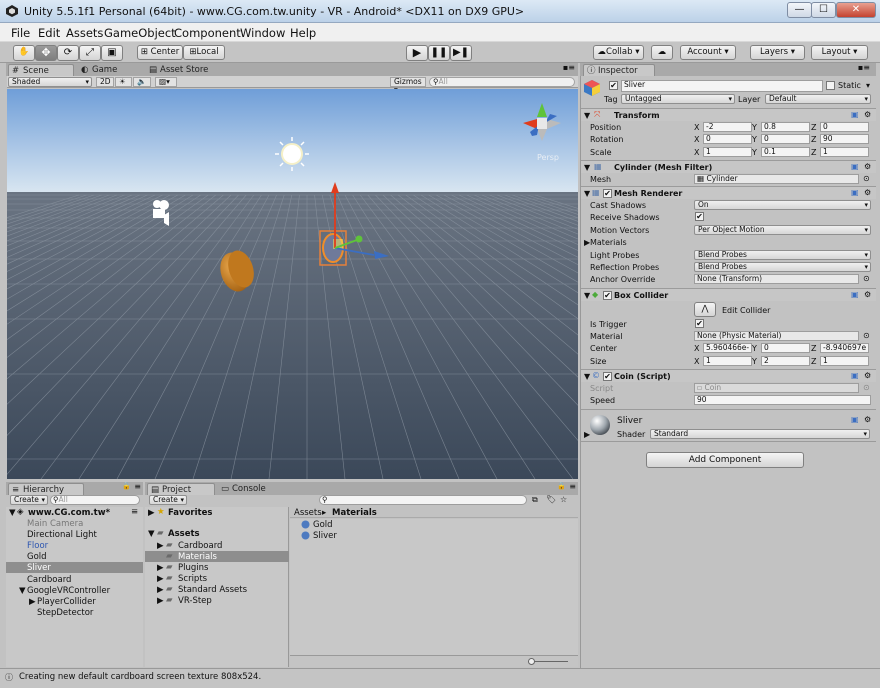 This screenshot has width=880, height=688. I want to click on hierarchy-item: Gold, so click(74, 556).